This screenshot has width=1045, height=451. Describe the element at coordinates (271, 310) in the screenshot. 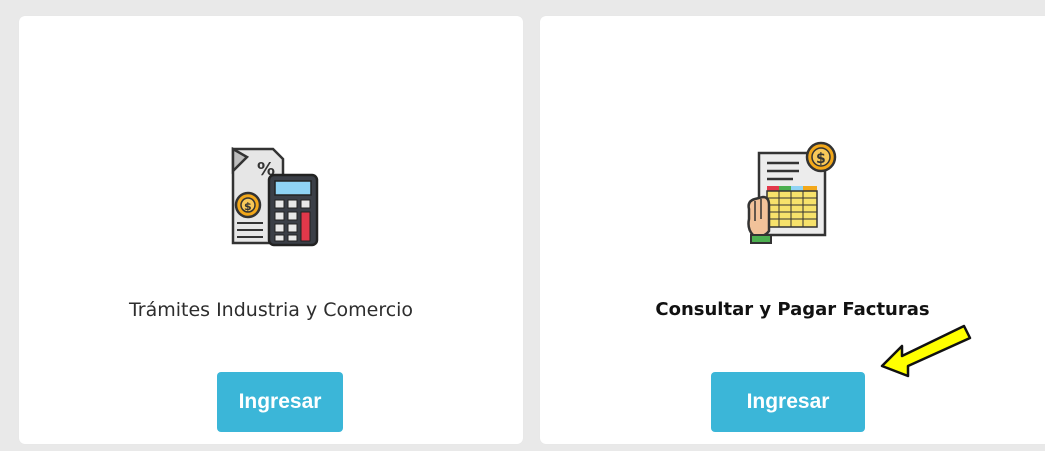

I see `card-title: Trámites Industria y Comercio` at that location.